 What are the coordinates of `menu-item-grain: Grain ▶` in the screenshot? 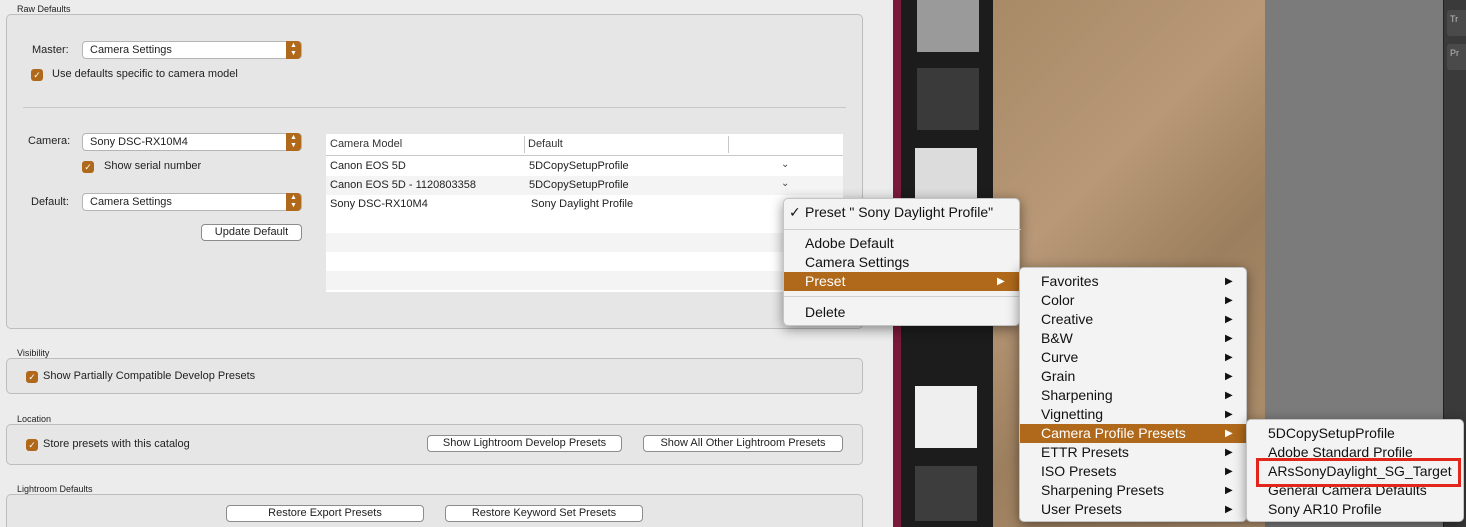 It's located at (1134, 376).